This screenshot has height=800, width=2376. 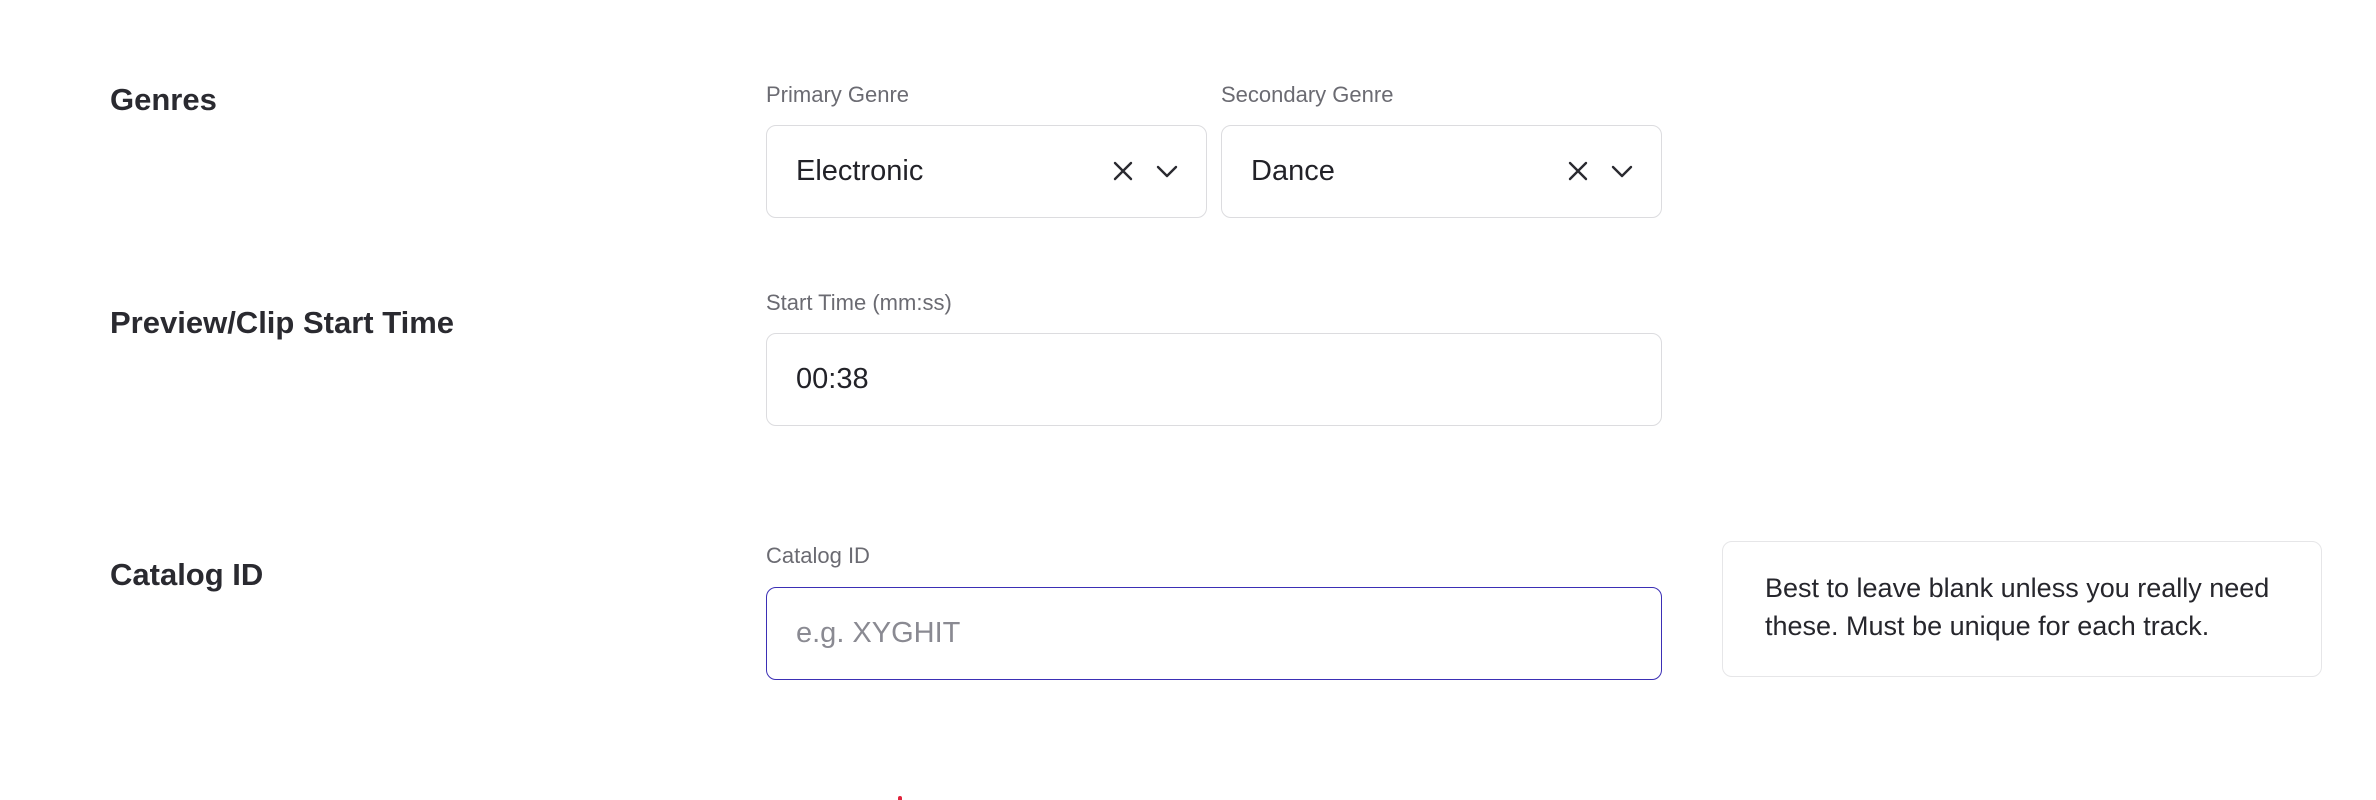 I want to click on primary-genre-dropdown-icon, so click(x=1167, y=171).